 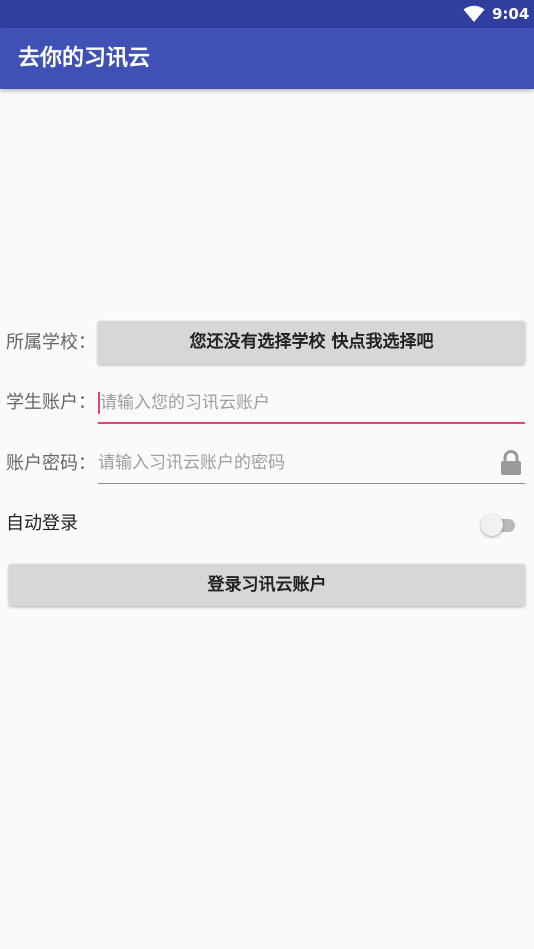 I want to click on password-input-underline, so click(x=311, y=483).